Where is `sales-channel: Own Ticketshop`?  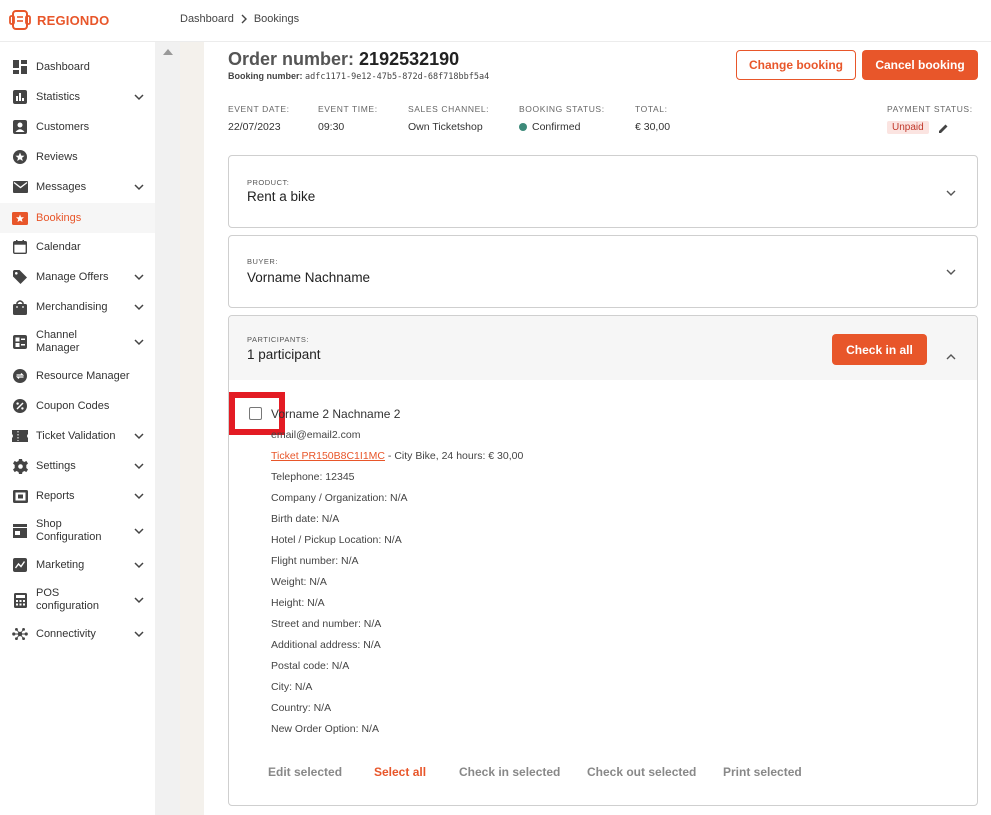
sales-channel: Own Ticketshop is located at coordinates (445, 127).